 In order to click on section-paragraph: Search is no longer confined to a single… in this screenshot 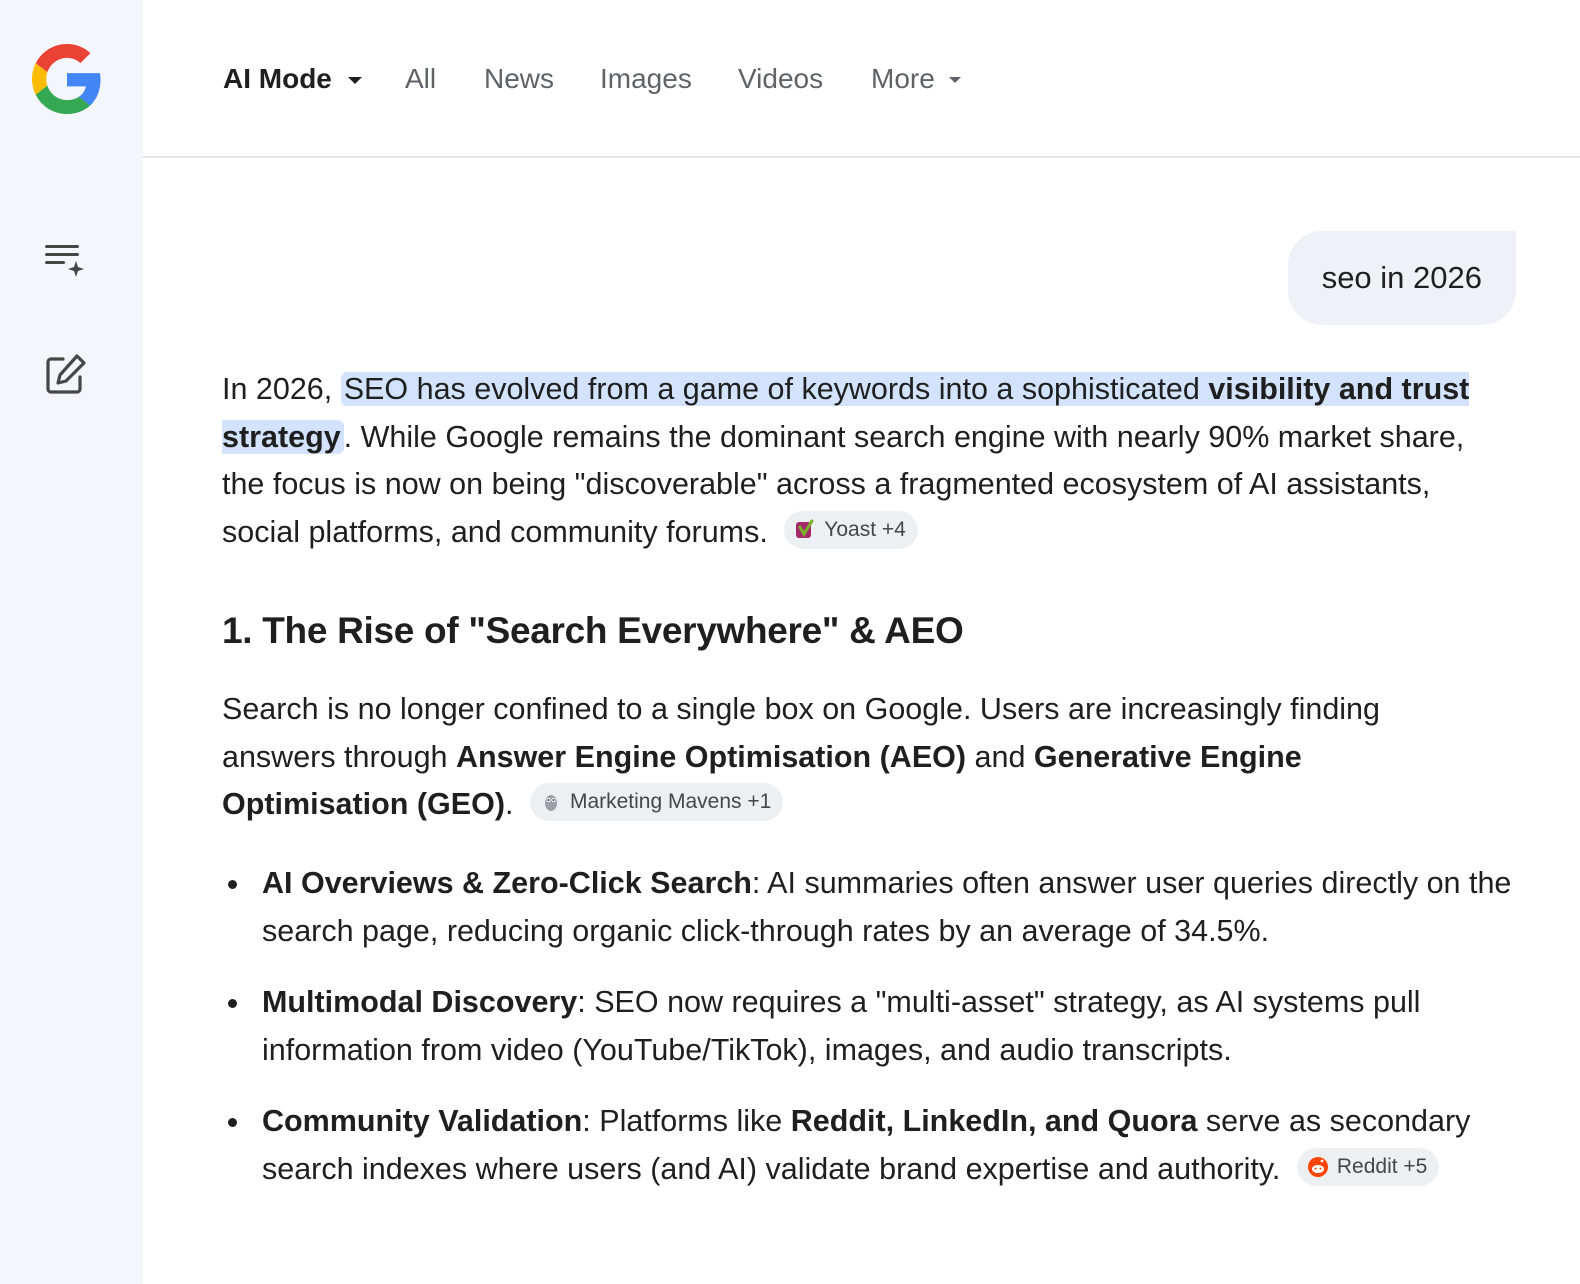, I will do `click(857, 757)`.